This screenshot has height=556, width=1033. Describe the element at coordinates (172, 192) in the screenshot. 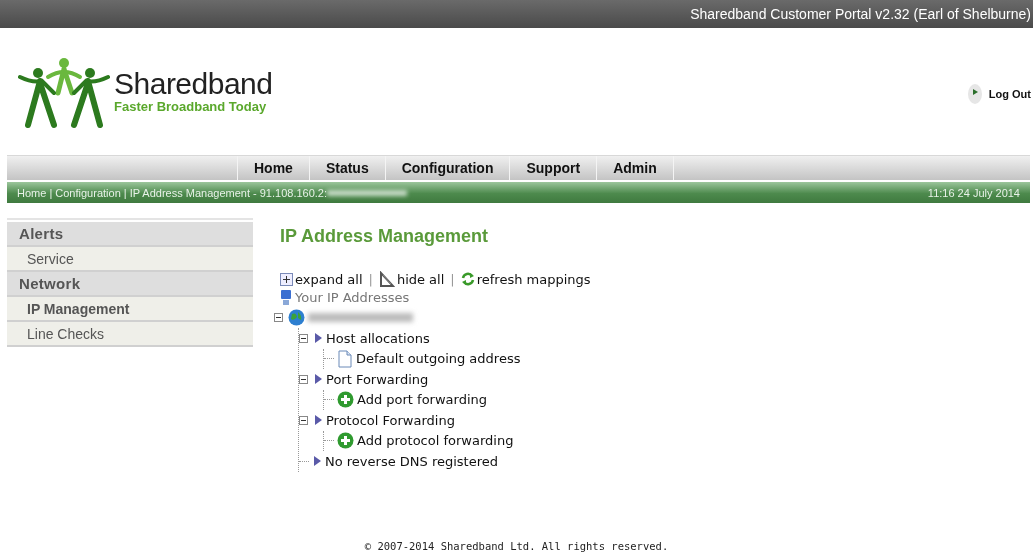

I see `breadcrumb: Home | Configuration | IP Address Management - 91.108.160.2:` at that location.